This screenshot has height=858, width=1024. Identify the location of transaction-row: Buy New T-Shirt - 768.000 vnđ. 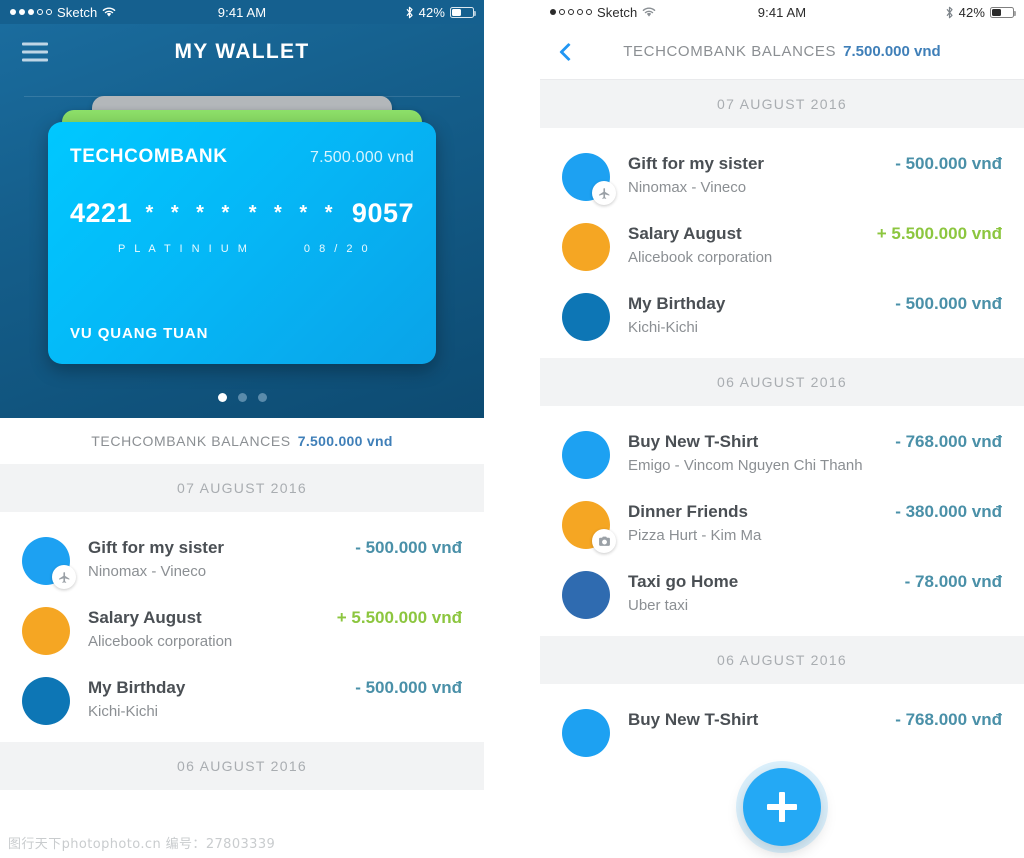
(782, 733).